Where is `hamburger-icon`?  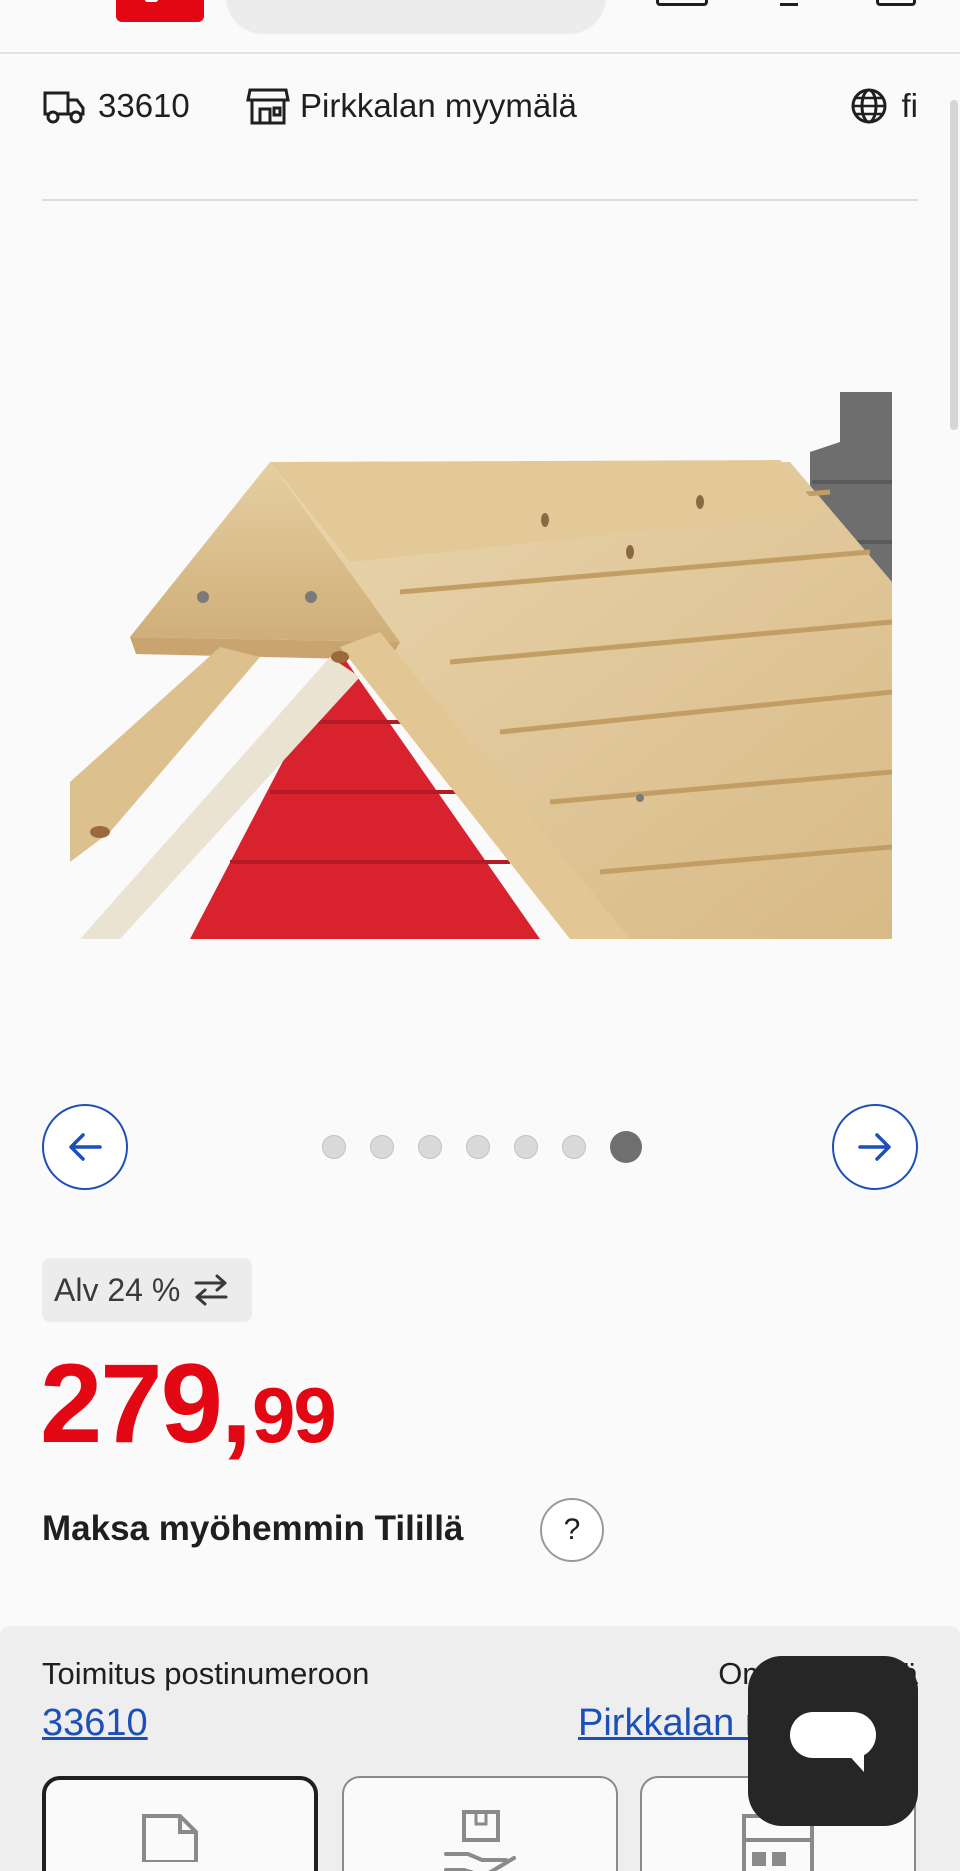 hamburger-icon is located at coordinates (65, 2).